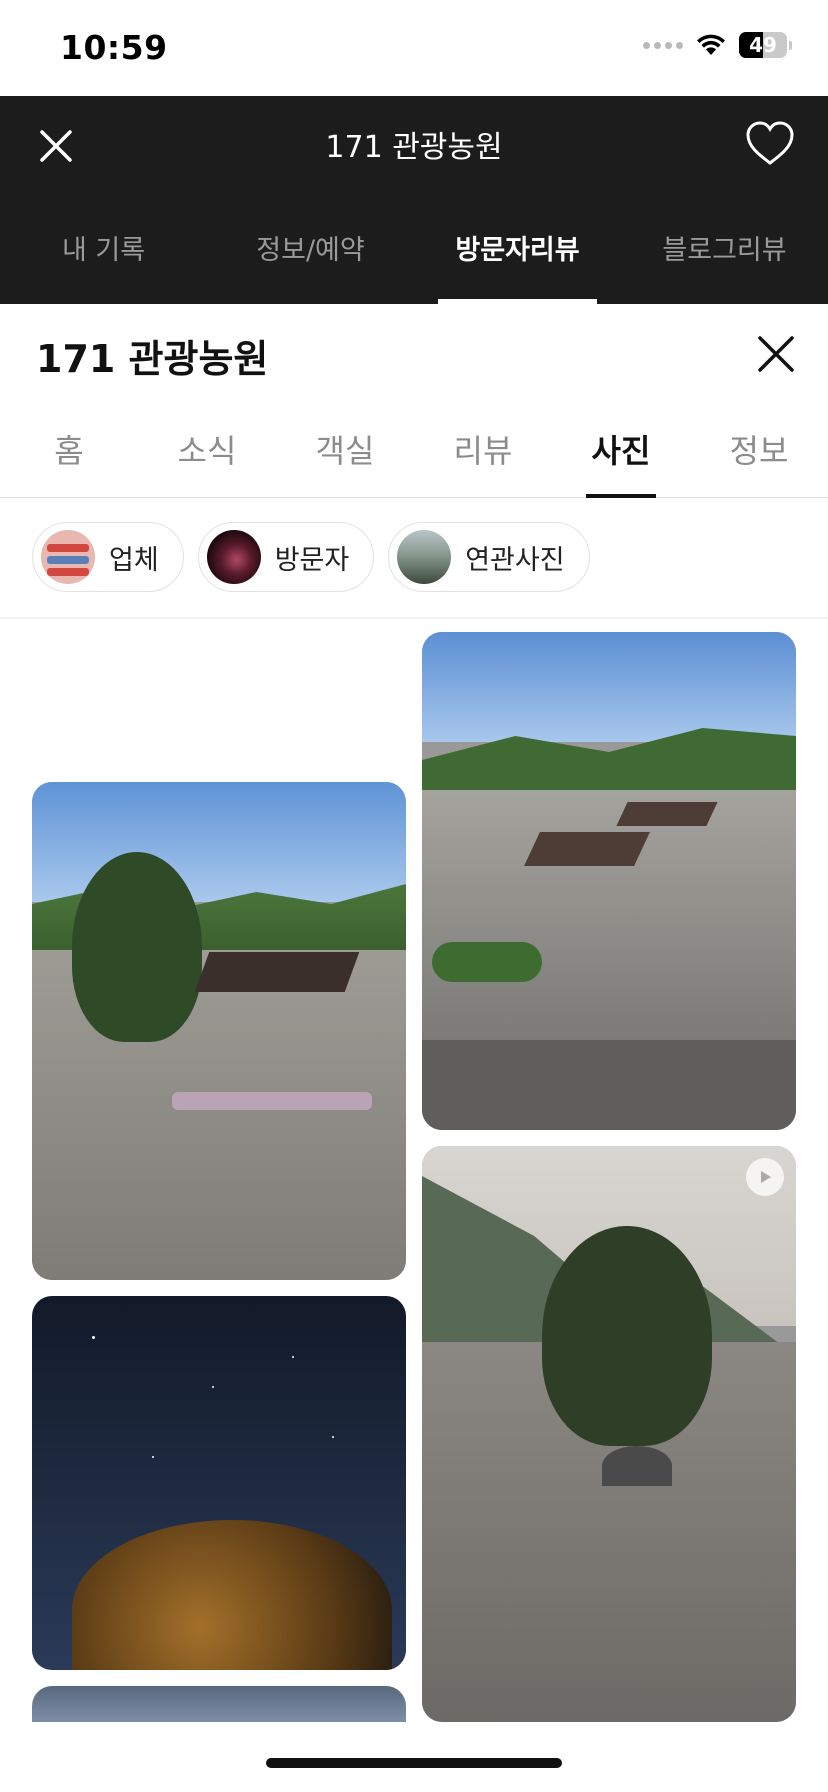 The image size is (828, 1792). Describe the element at coordinates (765, 1177) in the screenshot. I see `play-icon` at that location.